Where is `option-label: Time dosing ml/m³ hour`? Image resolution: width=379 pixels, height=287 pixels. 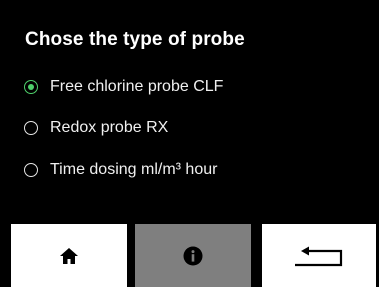
option-label: Time dosing ml/m³ hour is located at coordinates (134, 169).